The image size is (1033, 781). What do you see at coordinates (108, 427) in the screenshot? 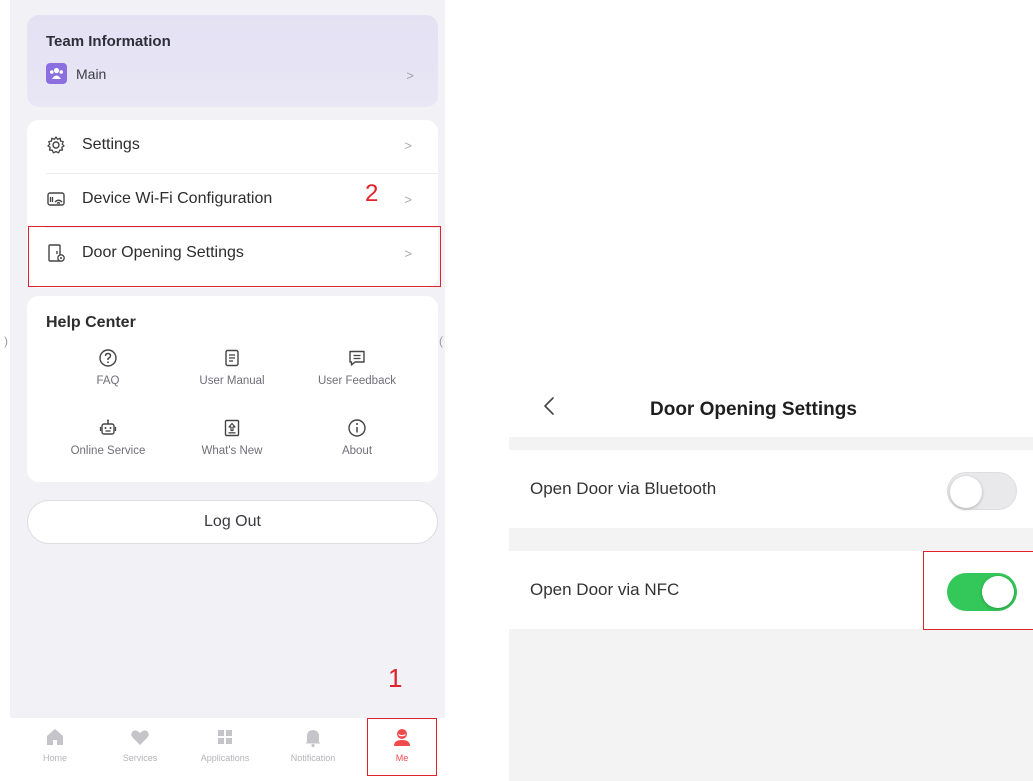
I see `robot-icon` at bounding box center [108, 427].